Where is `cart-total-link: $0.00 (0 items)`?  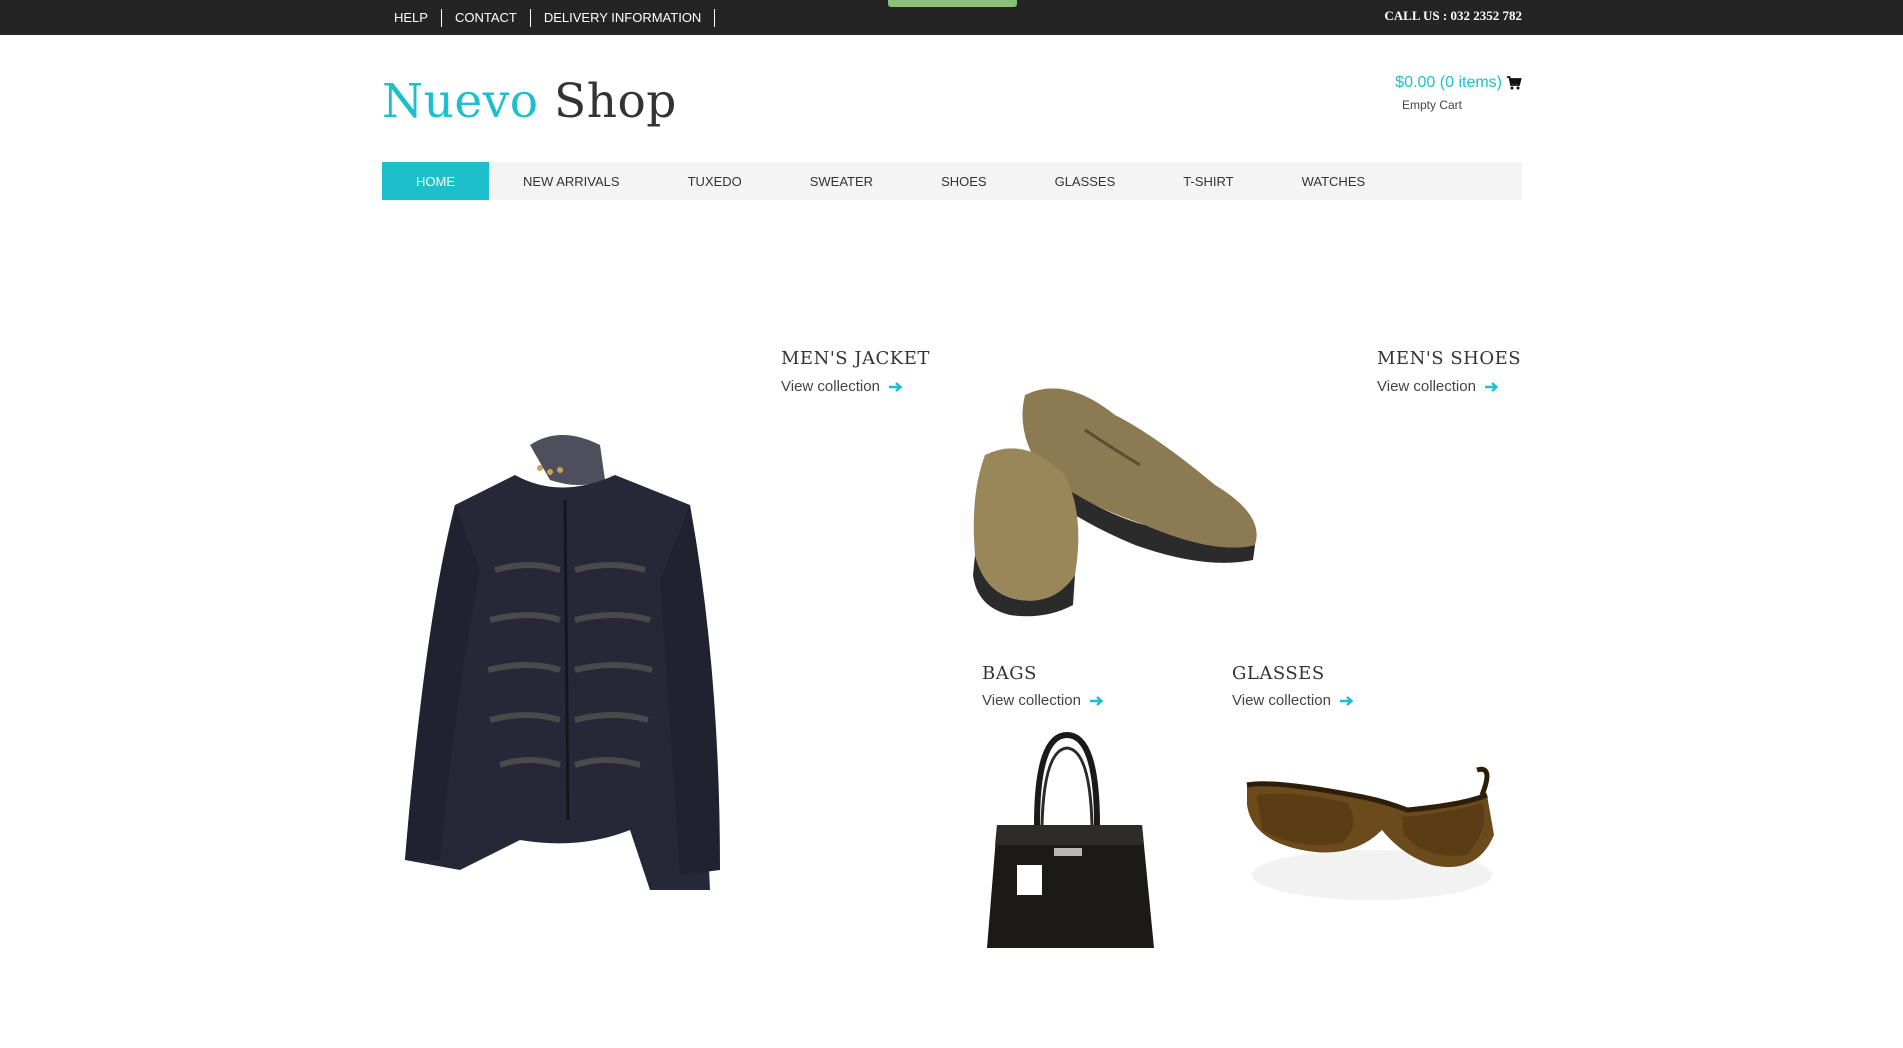 cart-total-link: $0.00 (0 items) is located at coordinates (1458, 83).